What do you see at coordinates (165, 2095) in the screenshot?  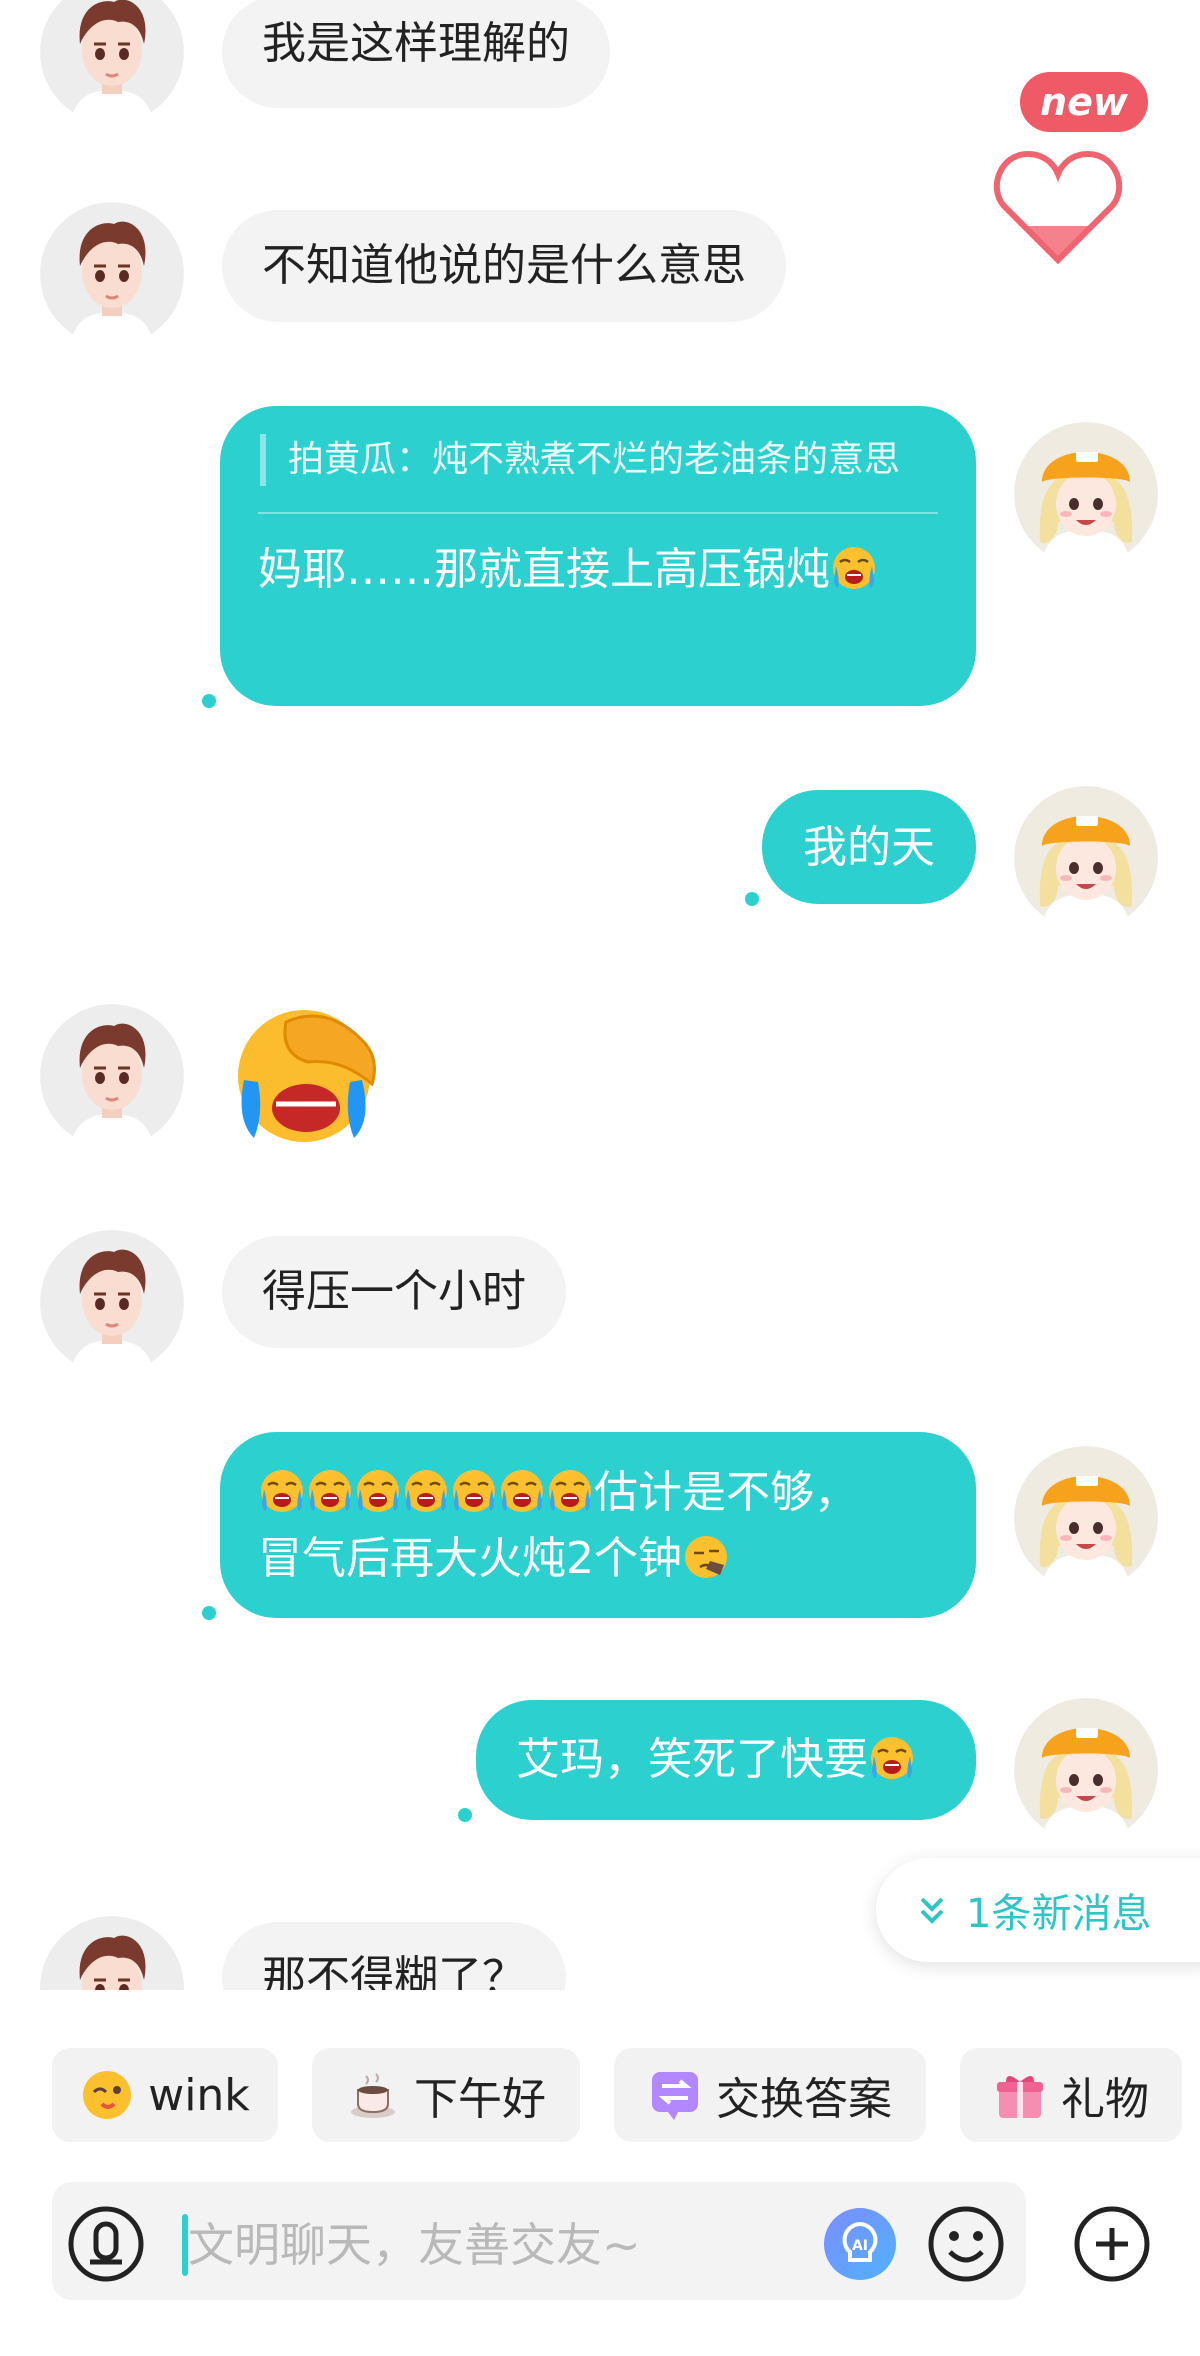 I see `quick-action-wink: wink` at bounding box center [165, 2095].